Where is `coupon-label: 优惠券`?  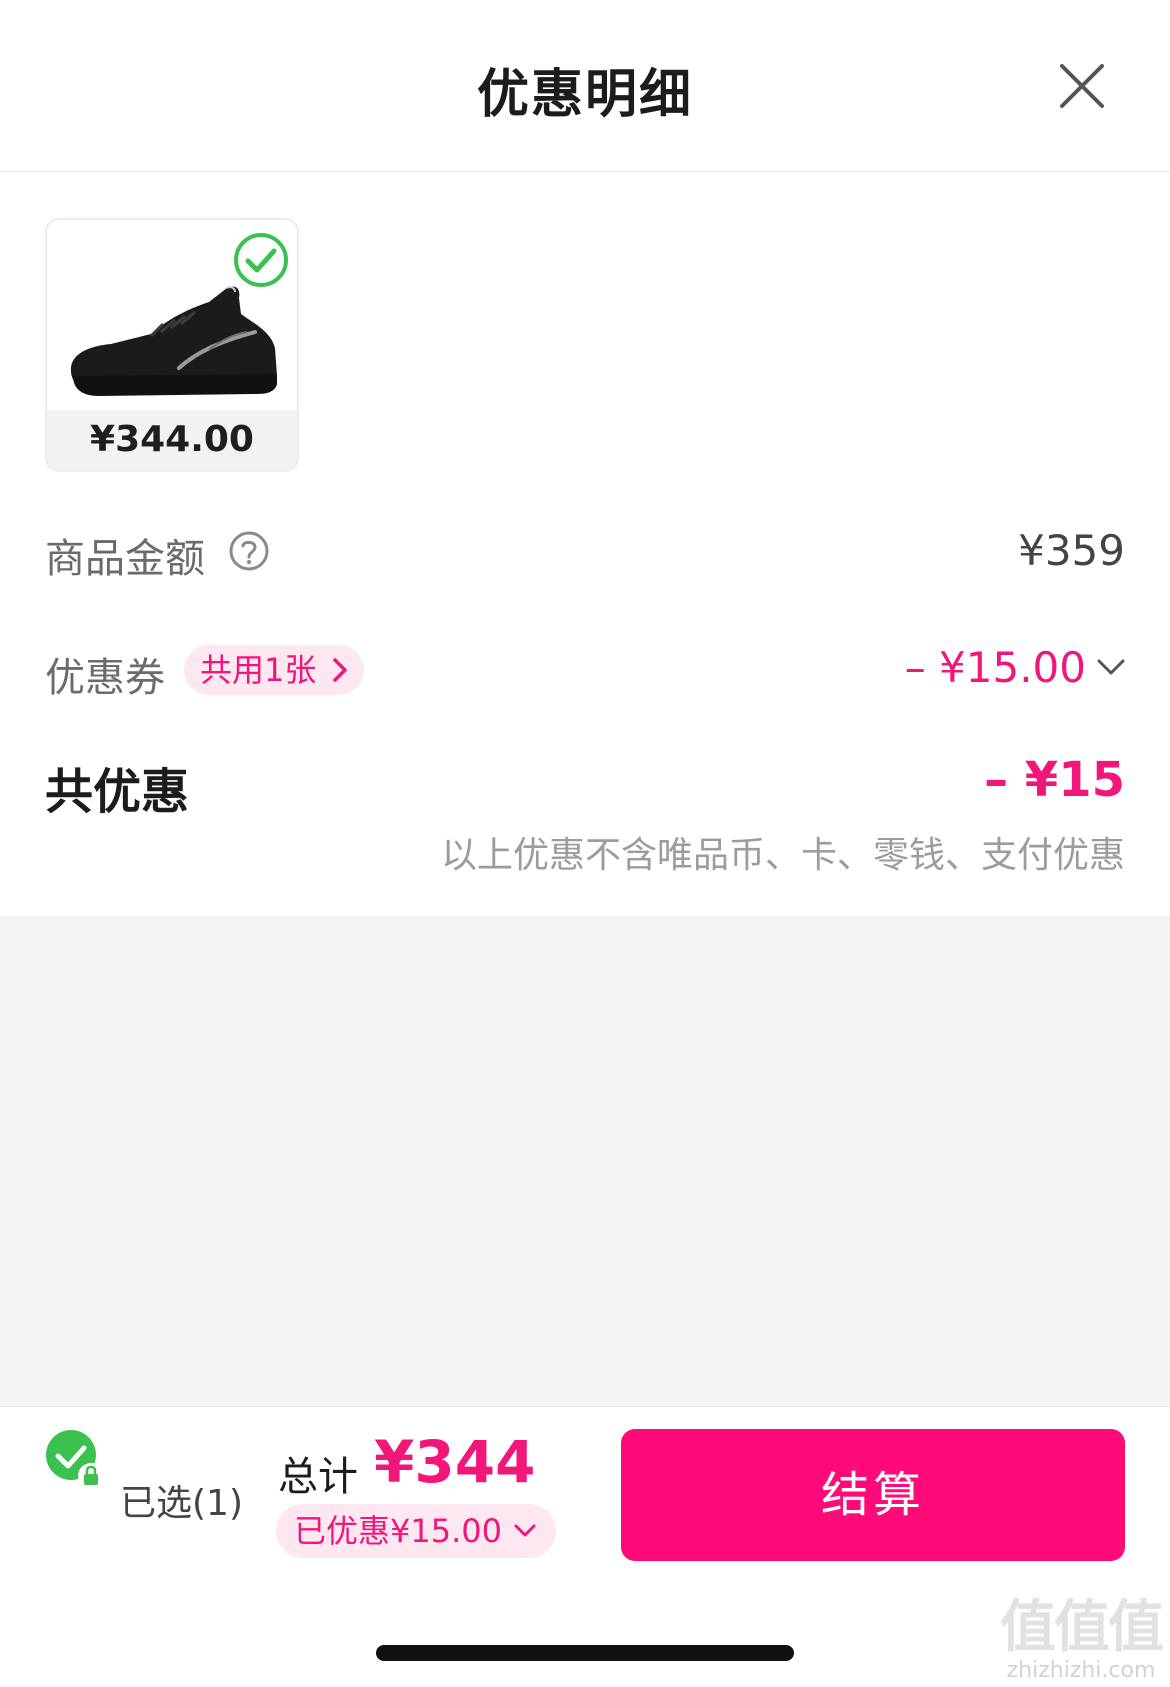 coupon-label: 优惠券 is located at coordinates (105, 678).